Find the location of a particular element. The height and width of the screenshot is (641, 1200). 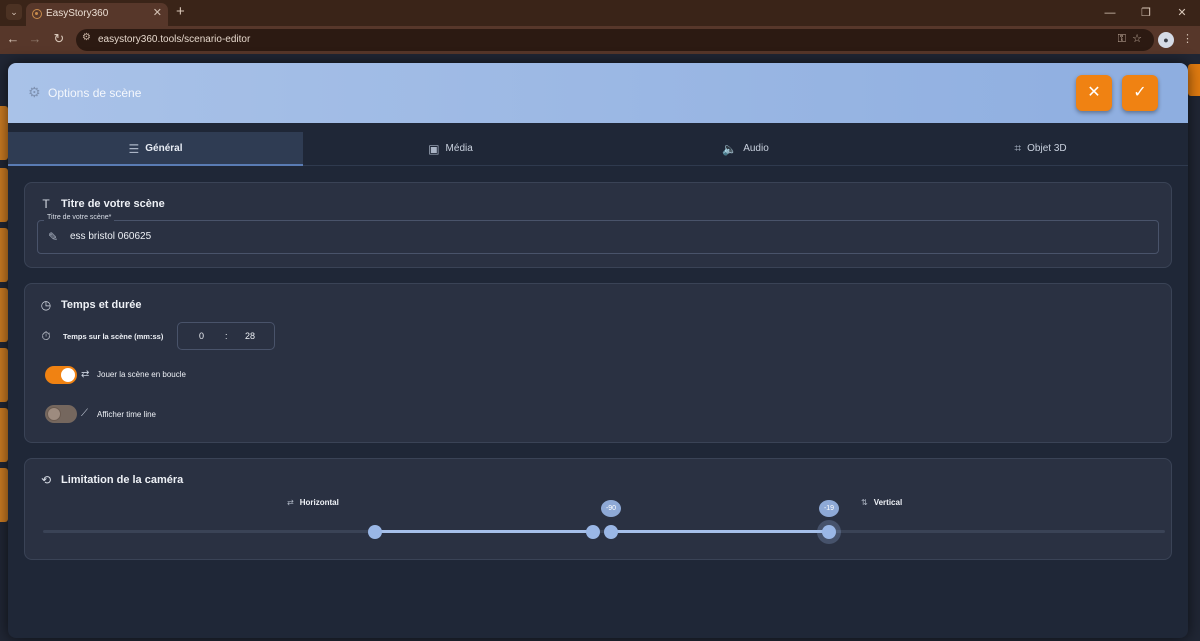

horizontal-min-thumb is located at coordinates (375, 532).